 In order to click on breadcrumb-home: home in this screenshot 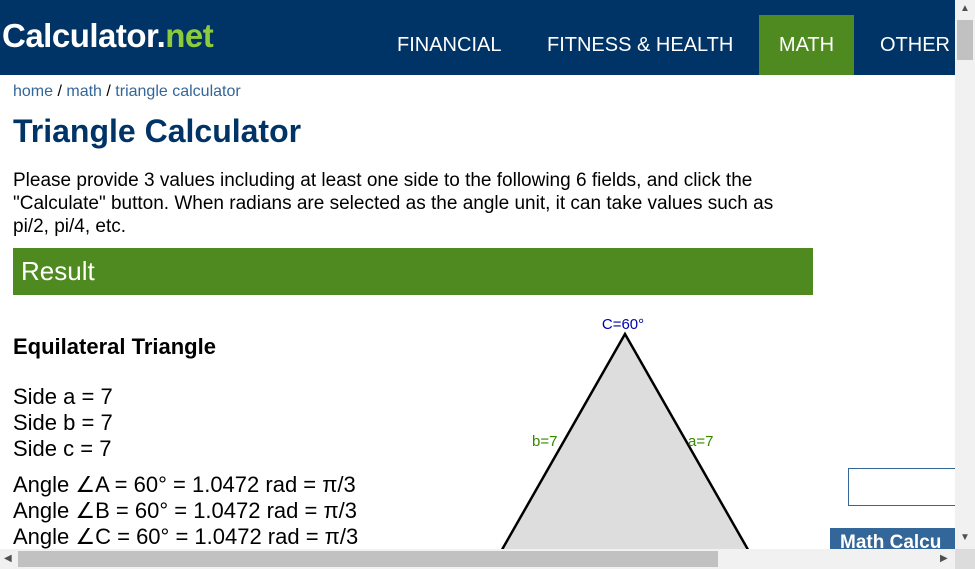, I will do `click(33, 91)`.